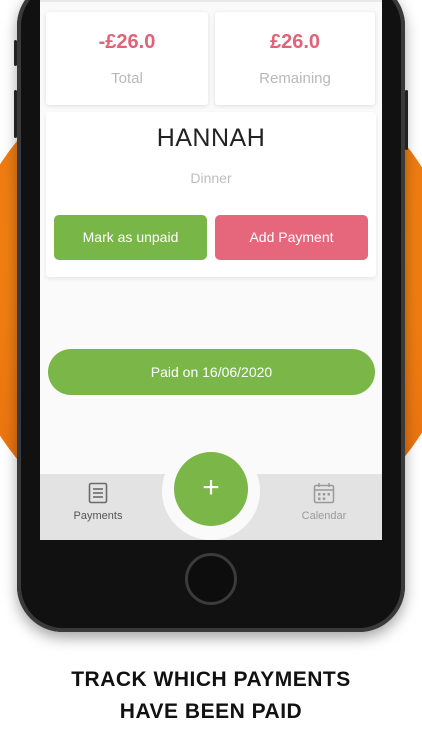 This screenshot has height=750, width=422. Describe the element at coordinates (324, 493) in the screenshot. I see `calendar-icon` at that location.